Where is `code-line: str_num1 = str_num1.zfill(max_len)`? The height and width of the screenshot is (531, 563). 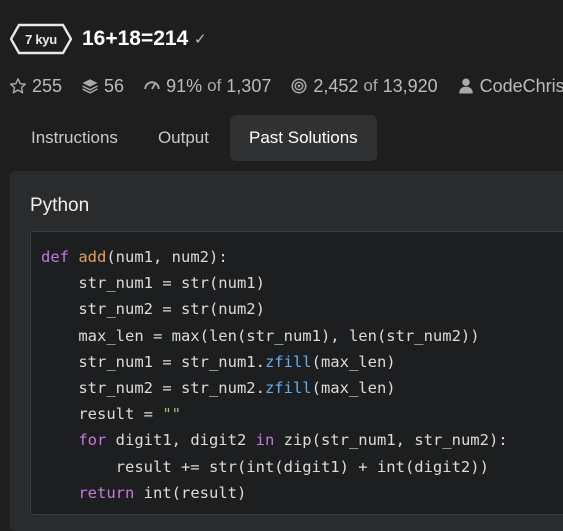 code-line: str_num1 = str_num1.zfill(max_len) is located at coordinates (218, 361).